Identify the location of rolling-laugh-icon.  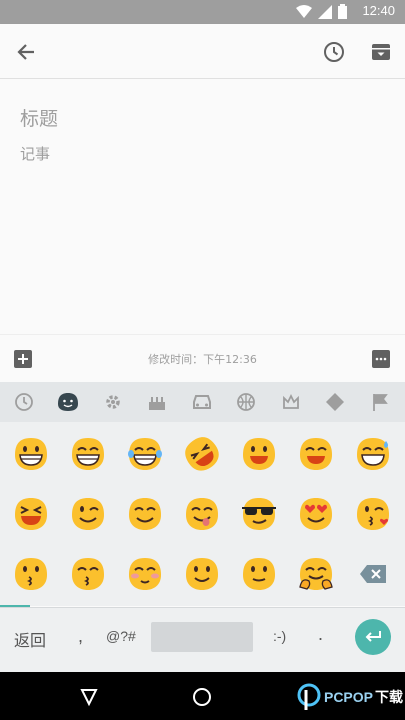
(201, 454).